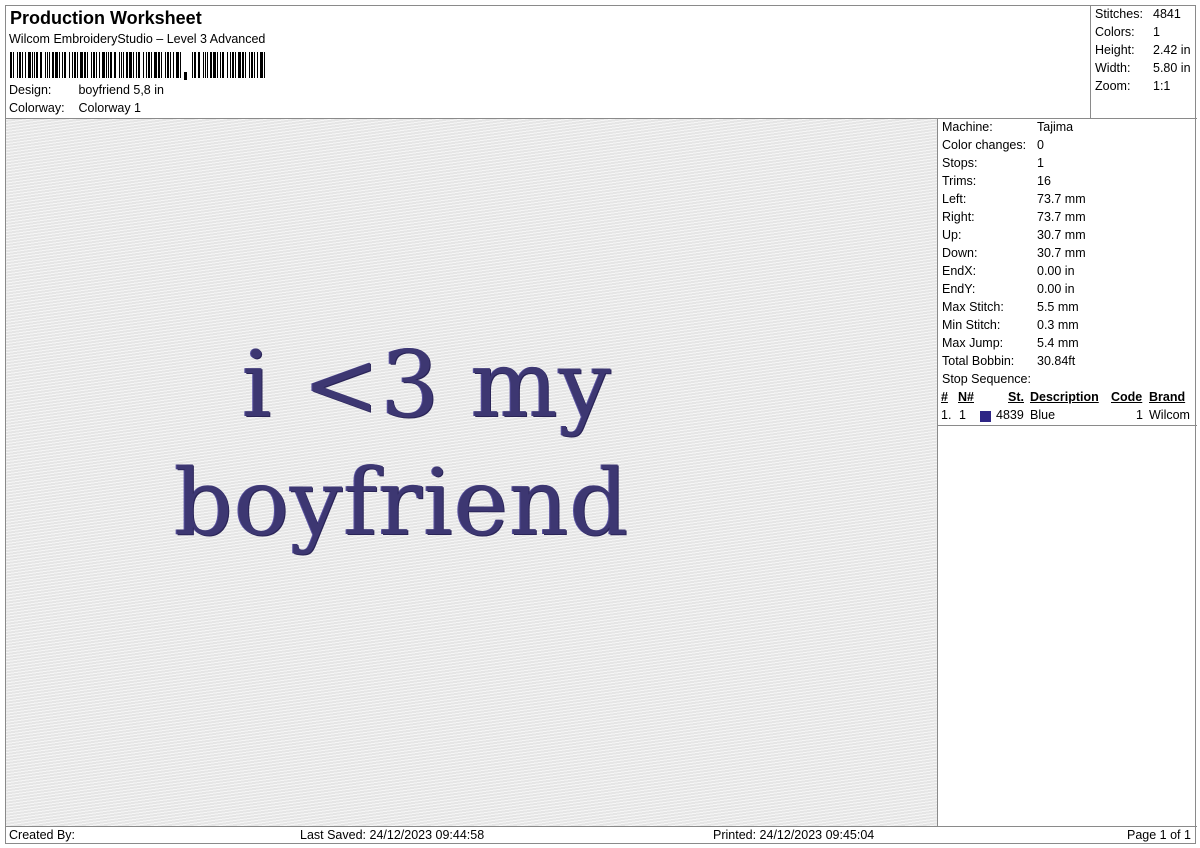 This screenshot has width=1200, height=848. What do you see at coordinates (1056, 361) in the screenshot?
I see `info-value: 30.84ft` at bounding box center [1056, 361].